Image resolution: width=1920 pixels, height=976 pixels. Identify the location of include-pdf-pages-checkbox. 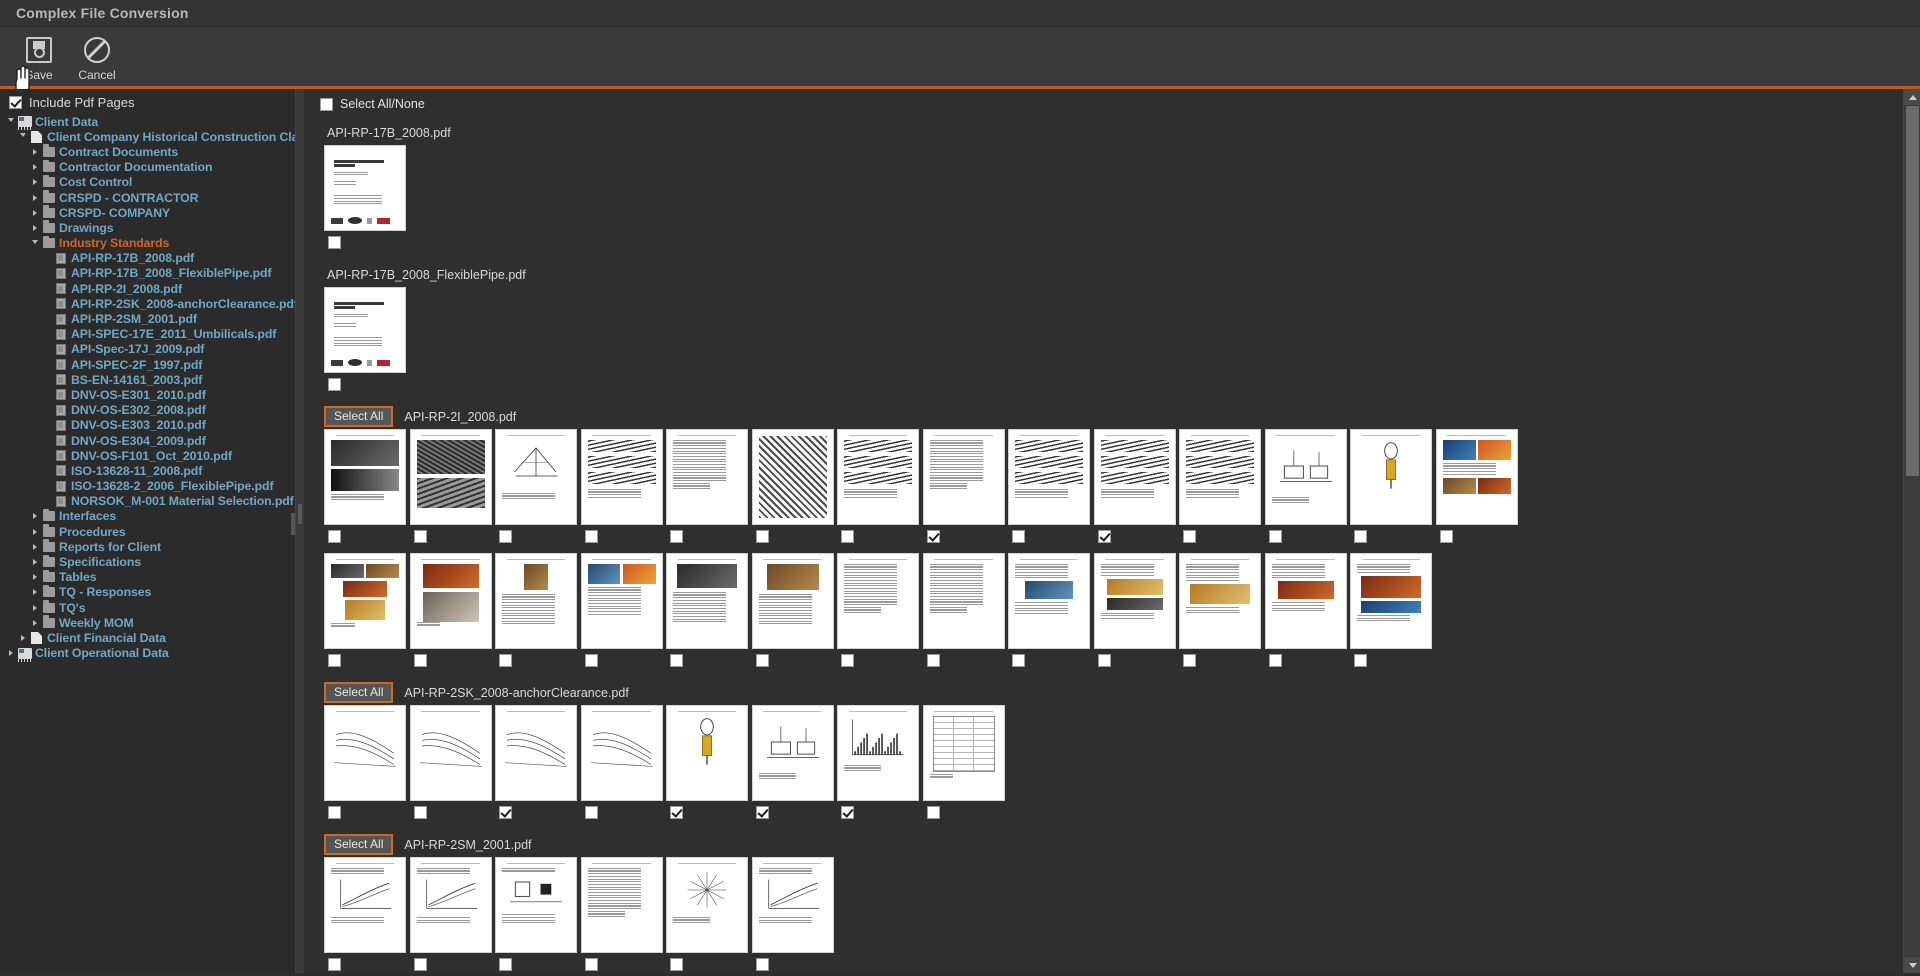
(15, 102).